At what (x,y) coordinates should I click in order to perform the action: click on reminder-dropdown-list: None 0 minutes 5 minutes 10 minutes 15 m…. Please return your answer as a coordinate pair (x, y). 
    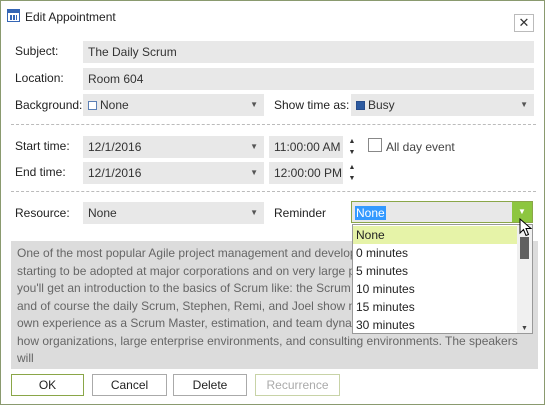
    Looking at the image, I should click on (442, 279).